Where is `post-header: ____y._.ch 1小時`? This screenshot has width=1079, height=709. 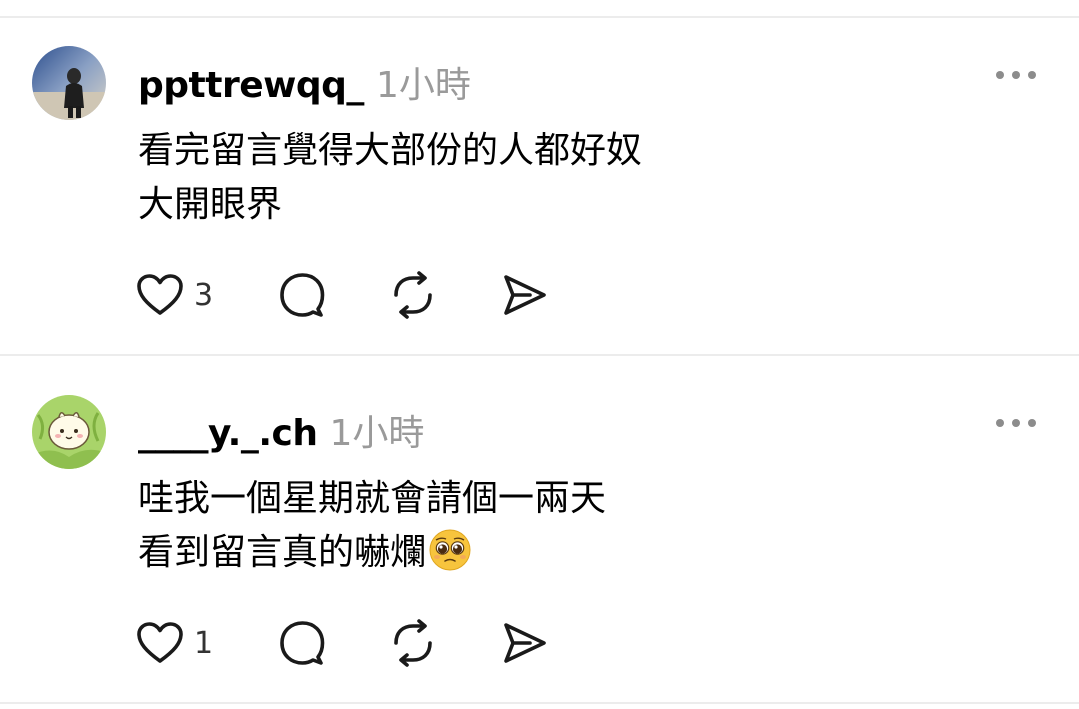
post-header: ____y._.ch 1小時 is located at coordinates (281, 430).